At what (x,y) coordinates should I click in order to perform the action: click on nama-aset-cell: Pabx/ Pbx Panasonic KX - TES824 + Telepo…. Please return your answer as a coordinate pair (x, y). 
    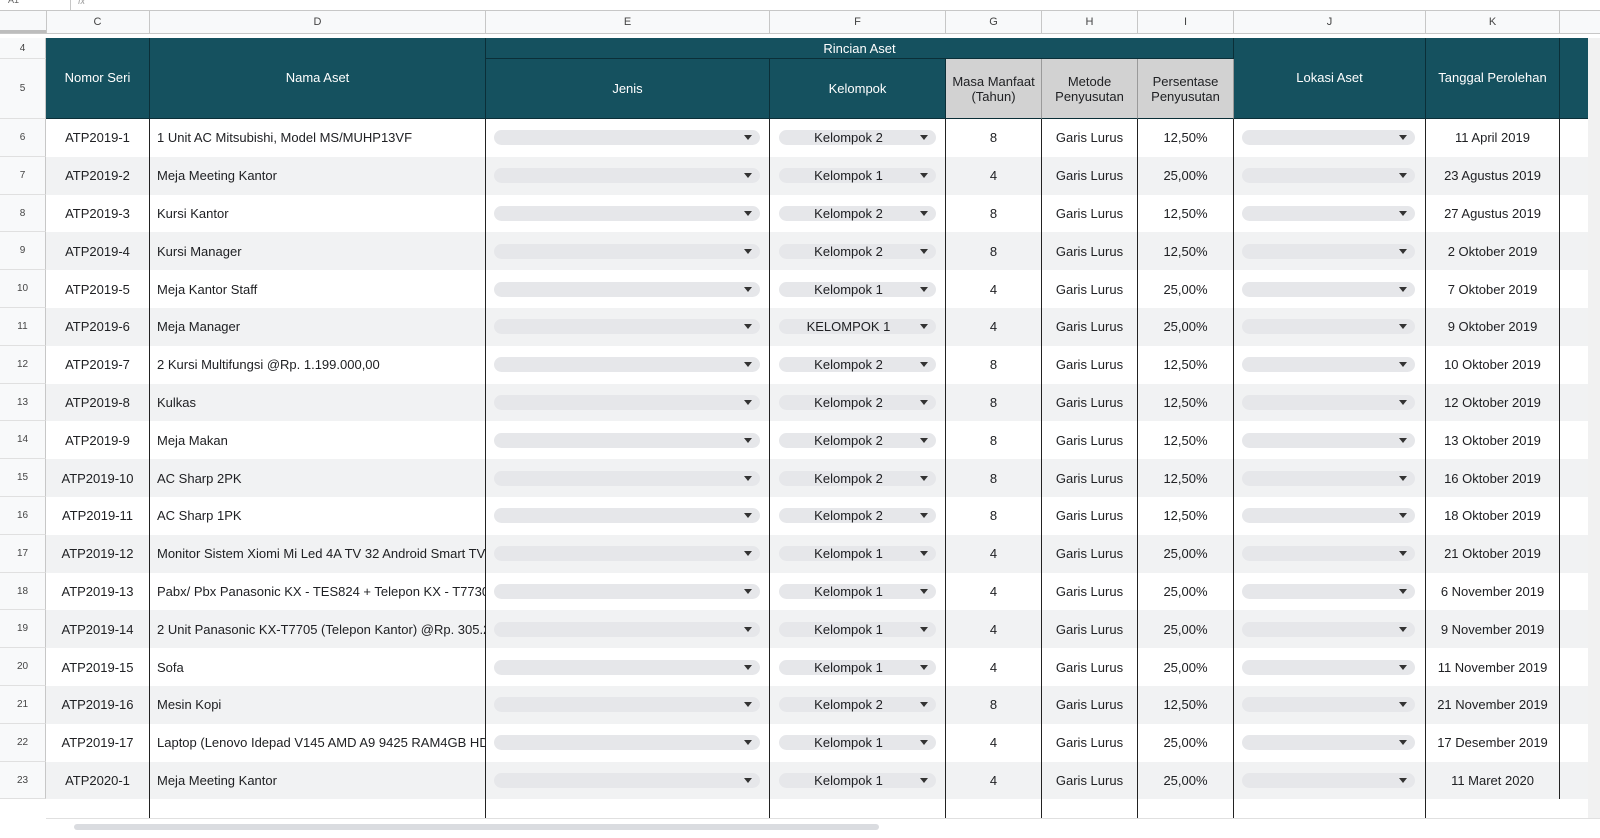
    Looking at the image, I should click on (318, 591).